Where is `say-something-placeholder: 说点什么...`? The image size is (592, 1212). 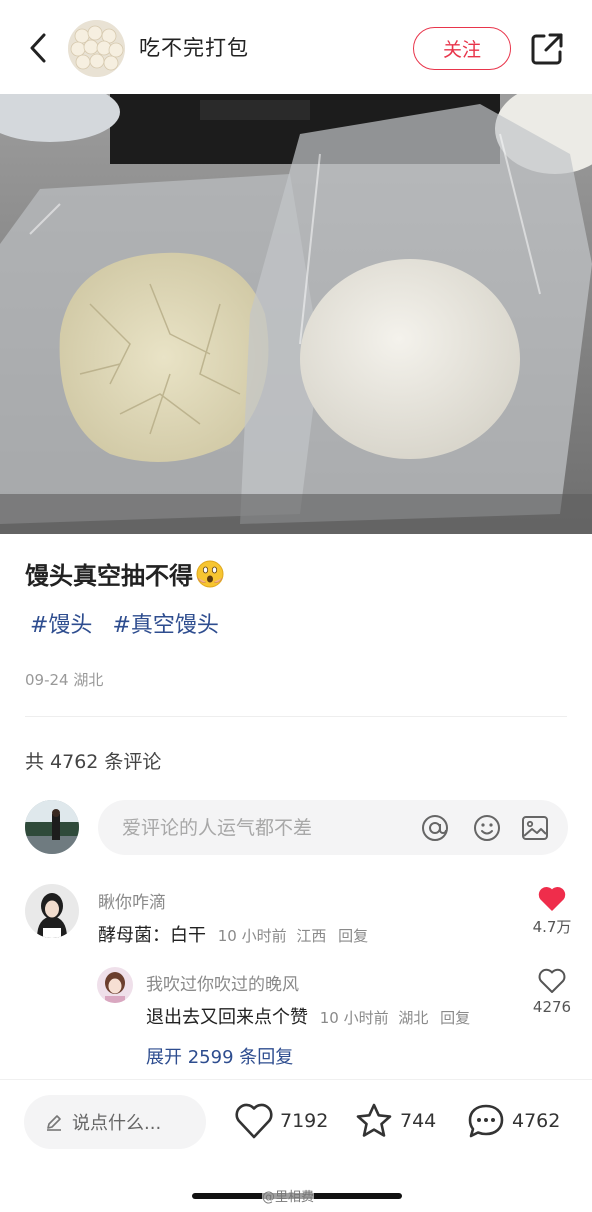
say-something-placeholder: 说点什么... is located at coordinates (117, 1123).